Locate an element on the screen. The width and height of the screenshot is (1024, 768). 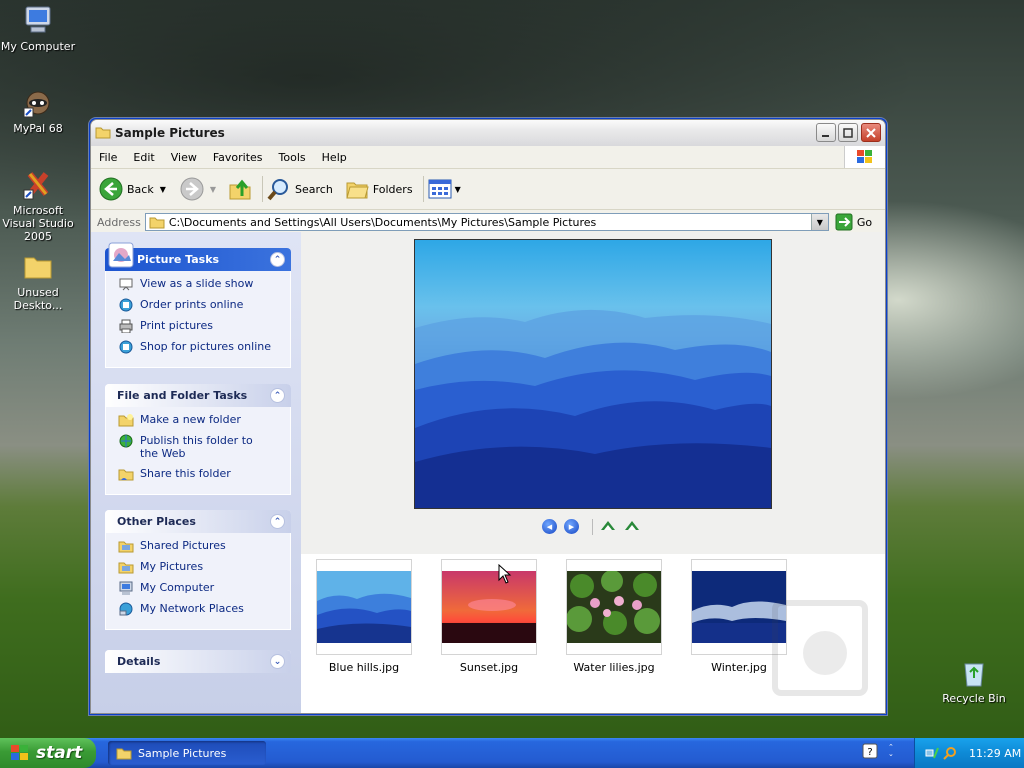
thumbnail-item: Sunset.jpg is located at coordinates (489, 616).